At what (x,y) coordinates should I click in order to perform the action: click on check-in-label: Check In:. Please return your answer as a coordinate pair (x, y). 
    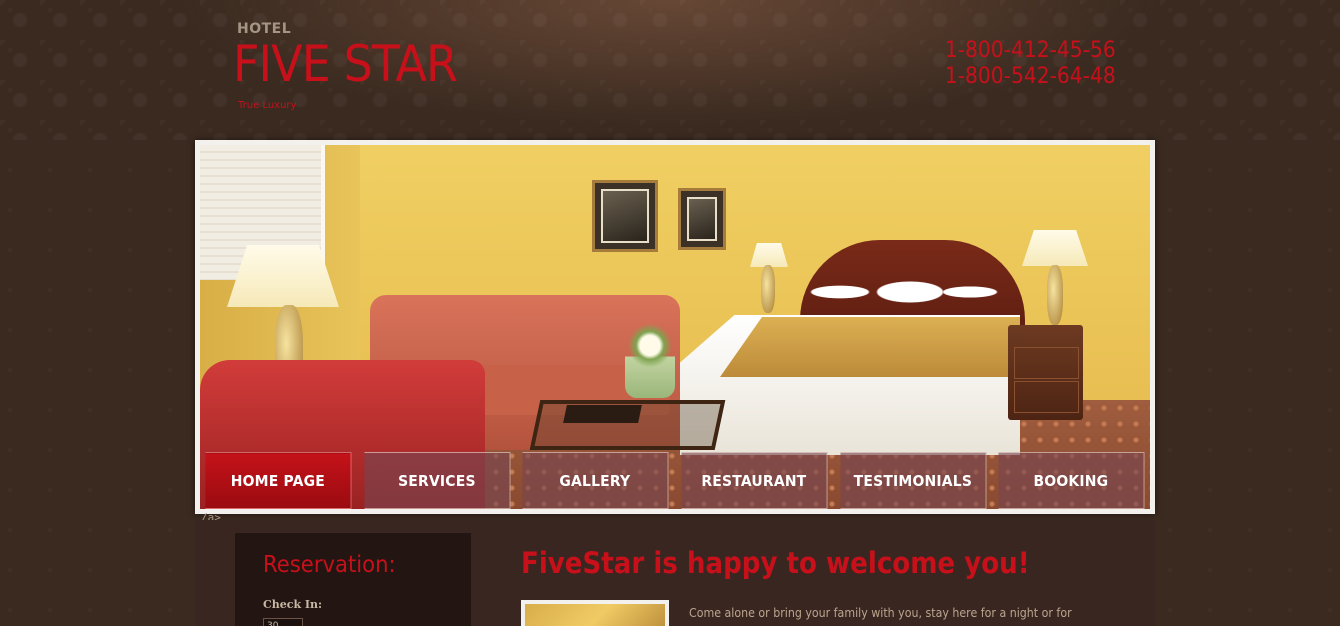
    Looking at the image, I should click on (293, 604).